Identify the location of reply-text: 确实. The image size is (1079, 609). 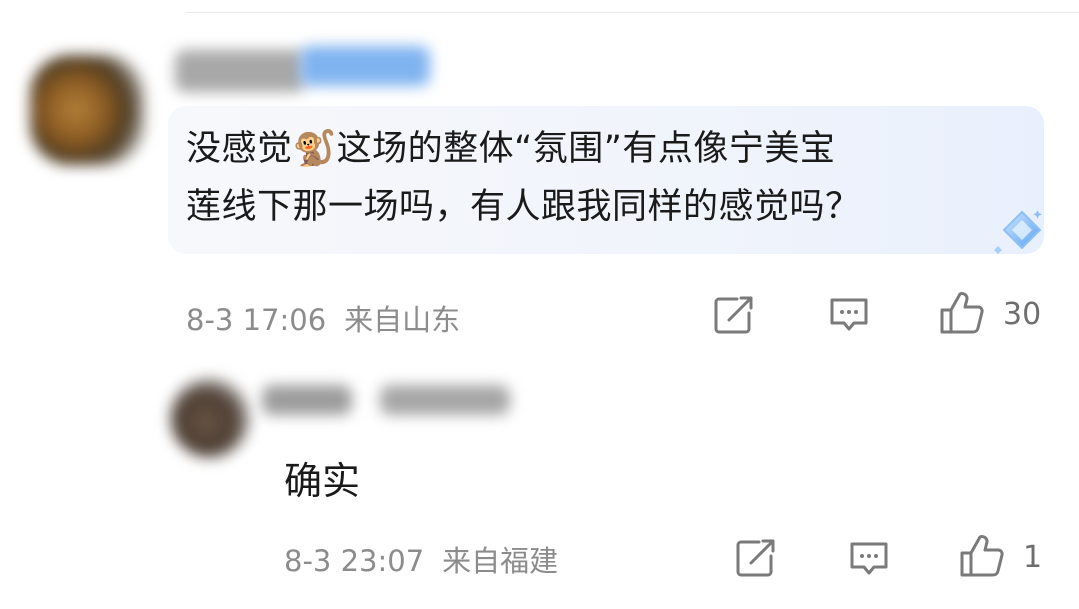
(322, 481).